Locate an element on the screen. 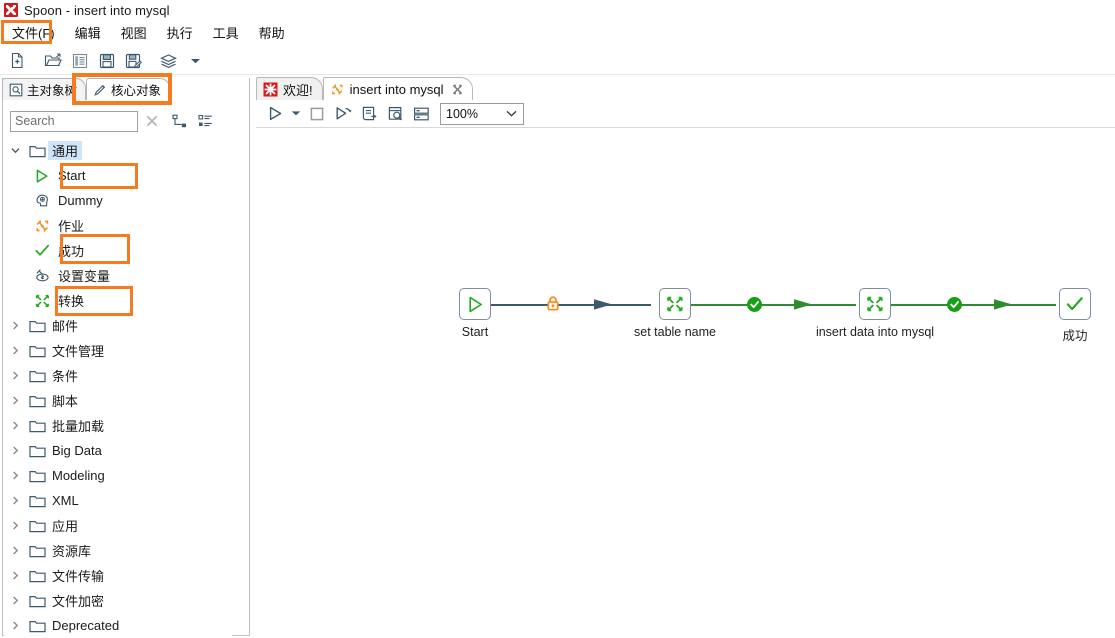 The height and width of the screenshot is (638, 1115). tab-welcome: 欢迎! is located at coordinates (289, 88).